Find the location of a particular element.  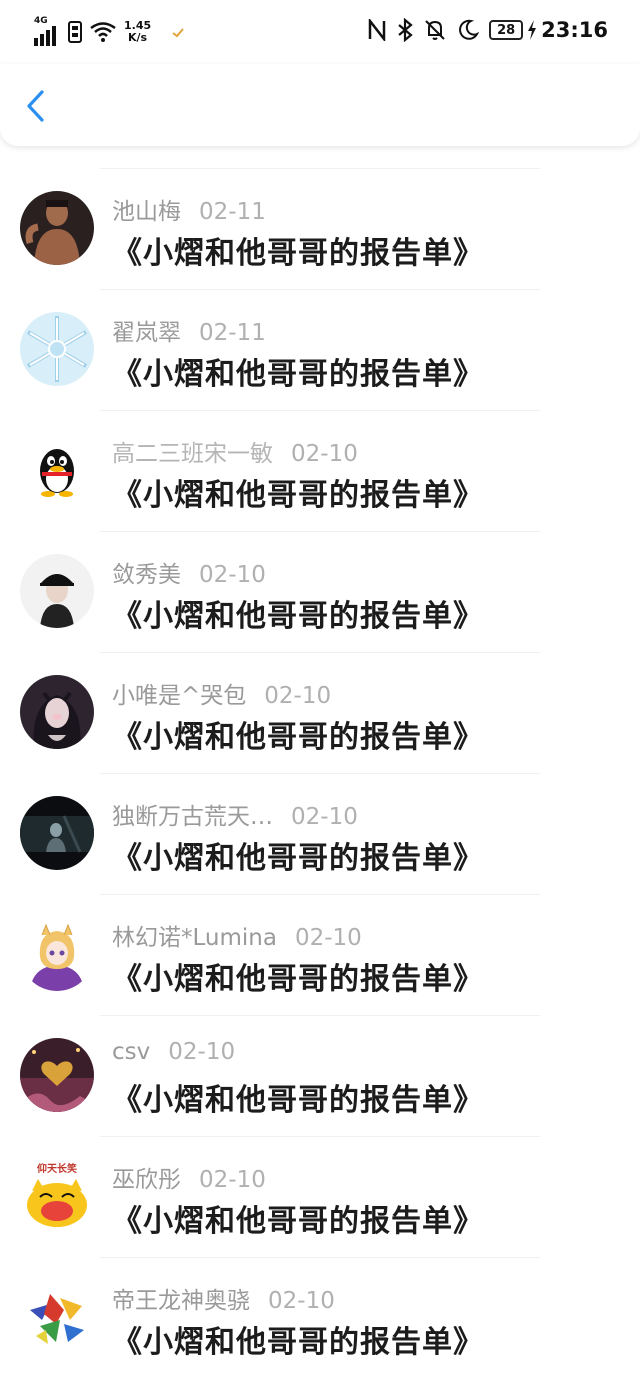

item-meta: csv 02-10 is located at coordinates (173, 1052).